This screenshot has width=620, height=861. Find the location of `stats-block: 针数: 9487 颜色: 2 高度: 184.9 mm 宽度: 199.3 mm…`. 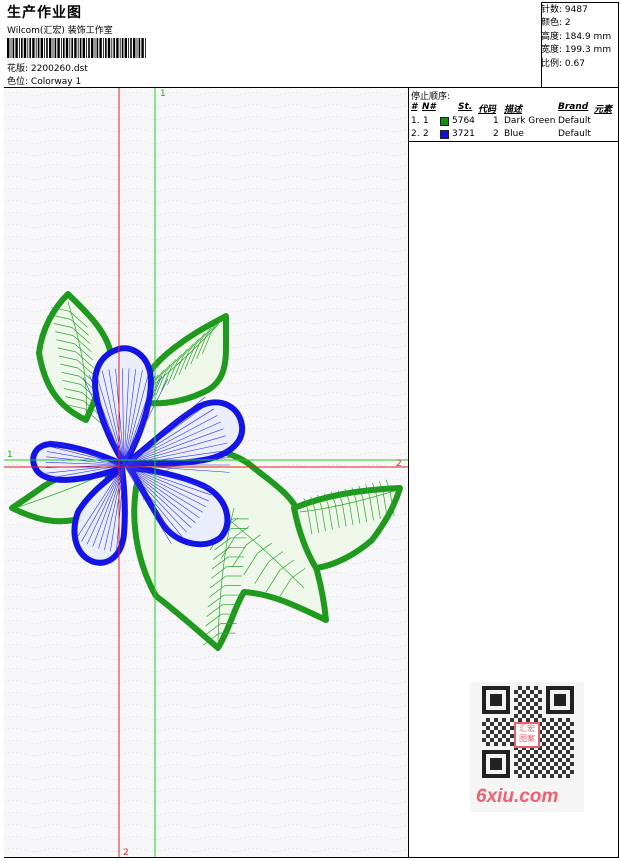

stats-block: 针数: 9487 颜色: 2 高度: 184.9 mm 宽度: 199.3 mm… is located at coordinates (580, 37).